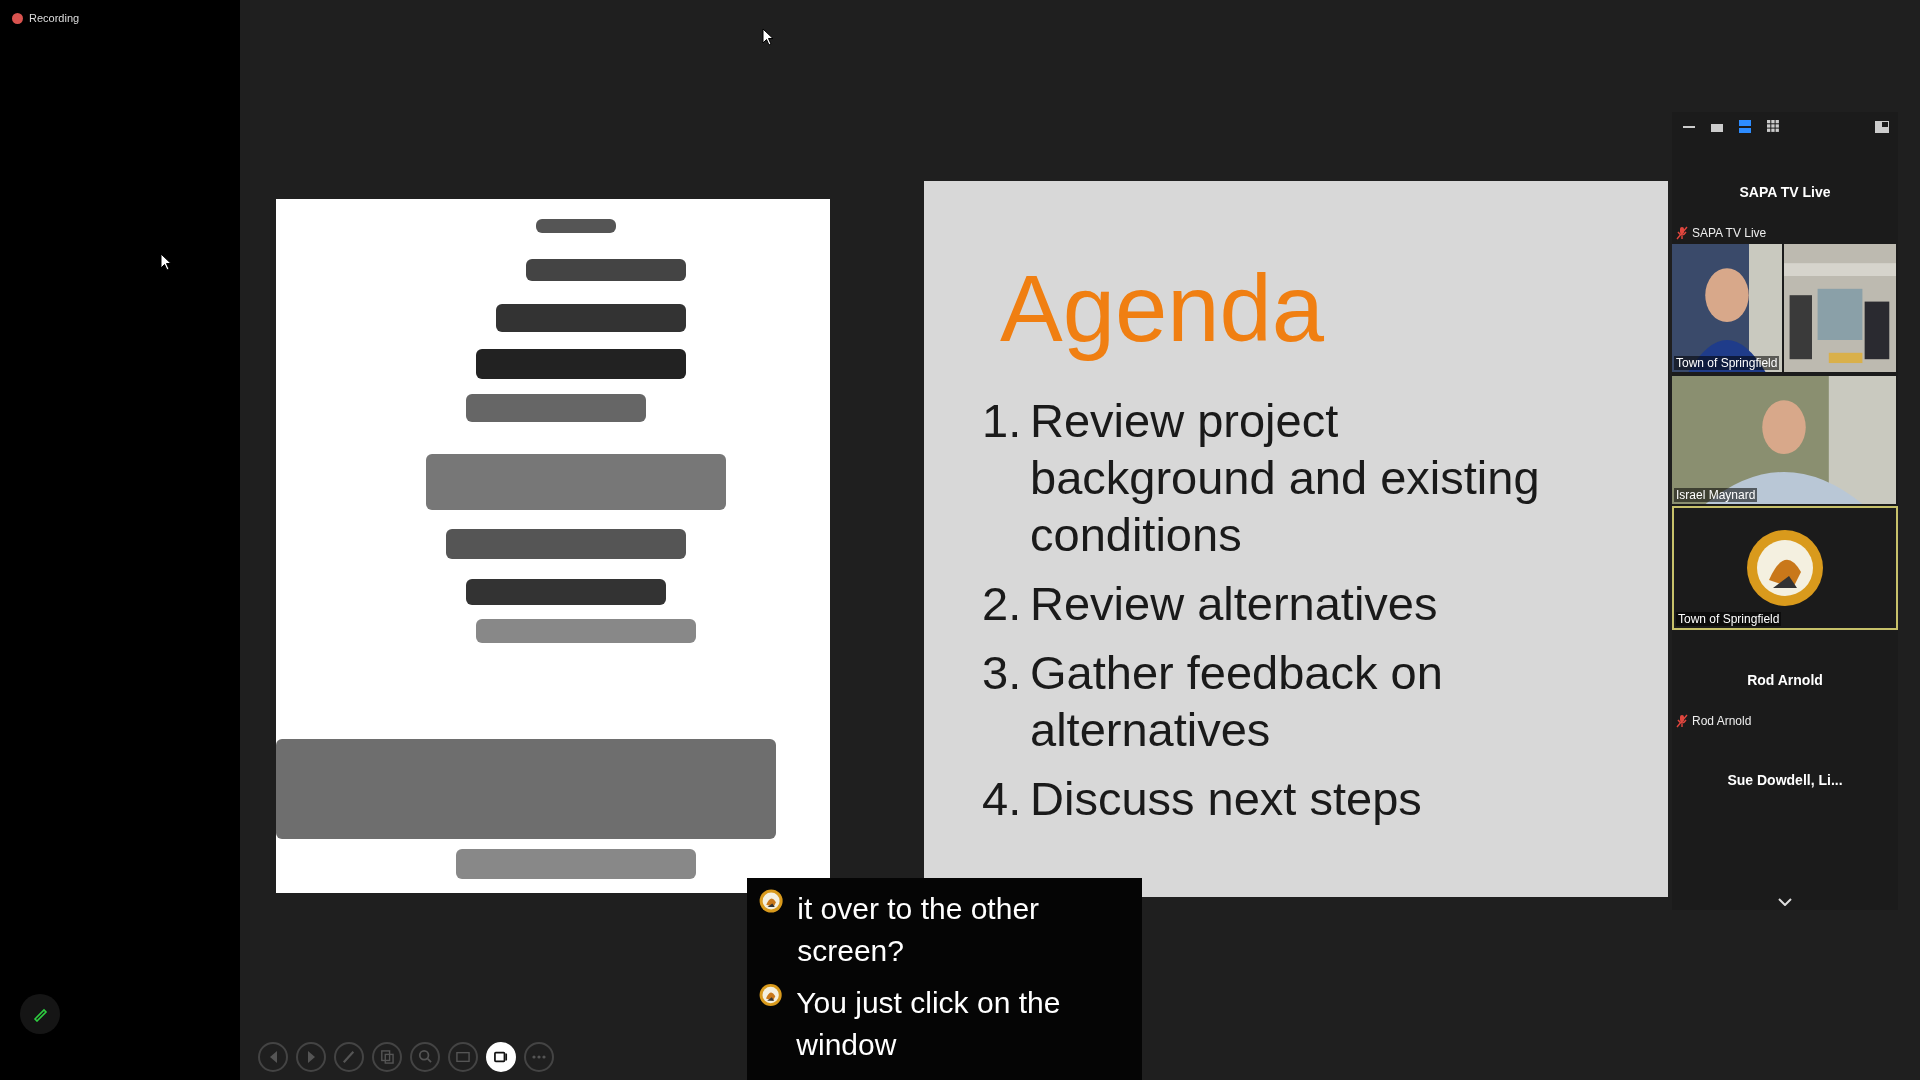 The height and width of the screenshot is (1080, 1920). I want to click on item-number: 2., so click(1002, 603).